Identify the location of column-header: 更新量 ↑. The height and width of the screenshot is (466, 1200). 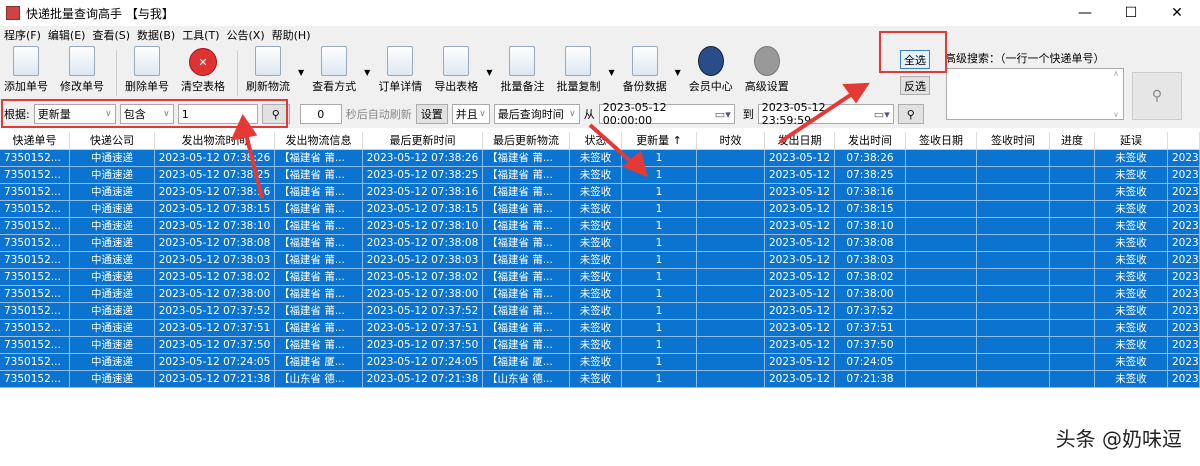
(659, 141).